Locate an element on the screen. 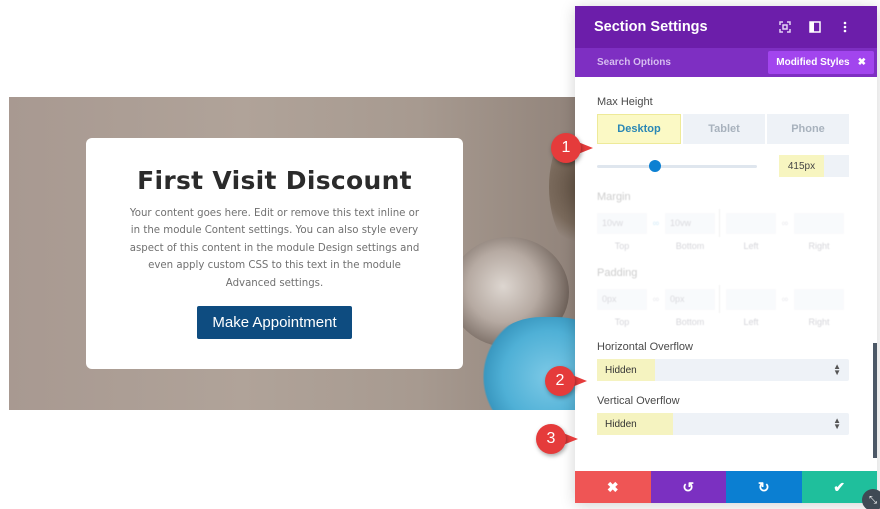 This screenshot has width=880, height=509. check-icon: ✔ is located at coordinates (839, 486).